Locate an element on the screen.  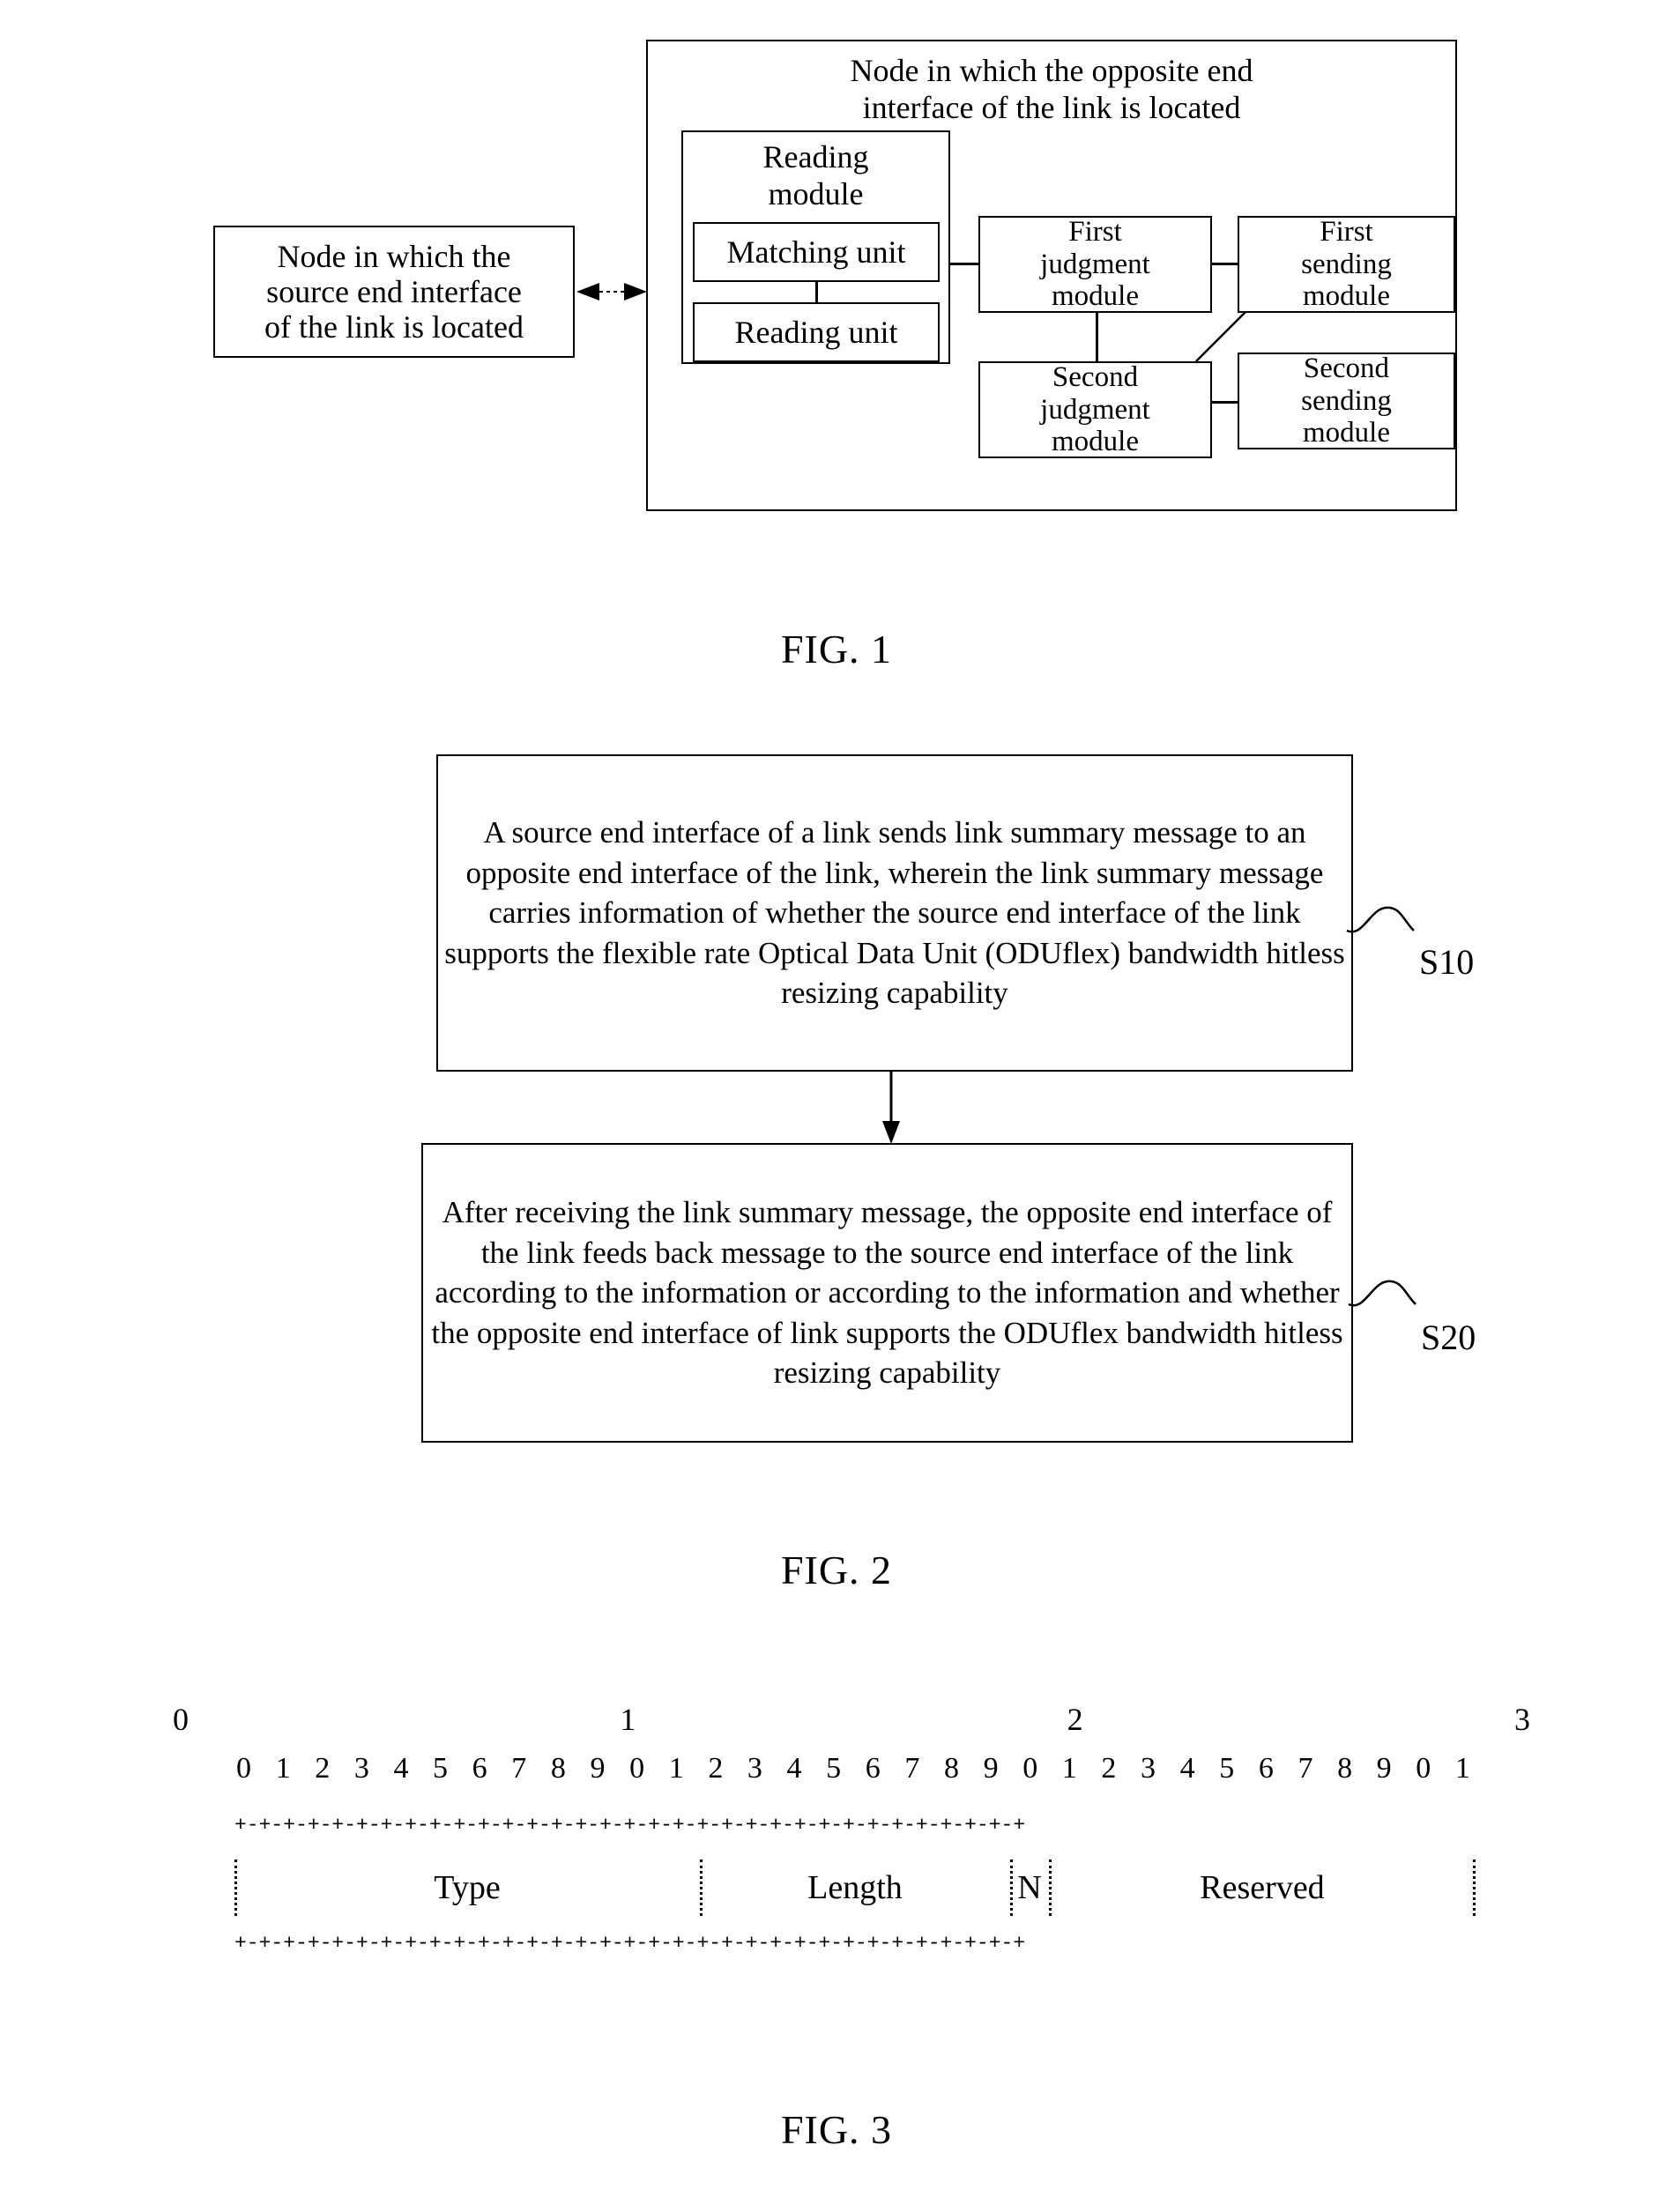
figure-3-caption: FIG. 3 is located at coordinates (836, 2129).